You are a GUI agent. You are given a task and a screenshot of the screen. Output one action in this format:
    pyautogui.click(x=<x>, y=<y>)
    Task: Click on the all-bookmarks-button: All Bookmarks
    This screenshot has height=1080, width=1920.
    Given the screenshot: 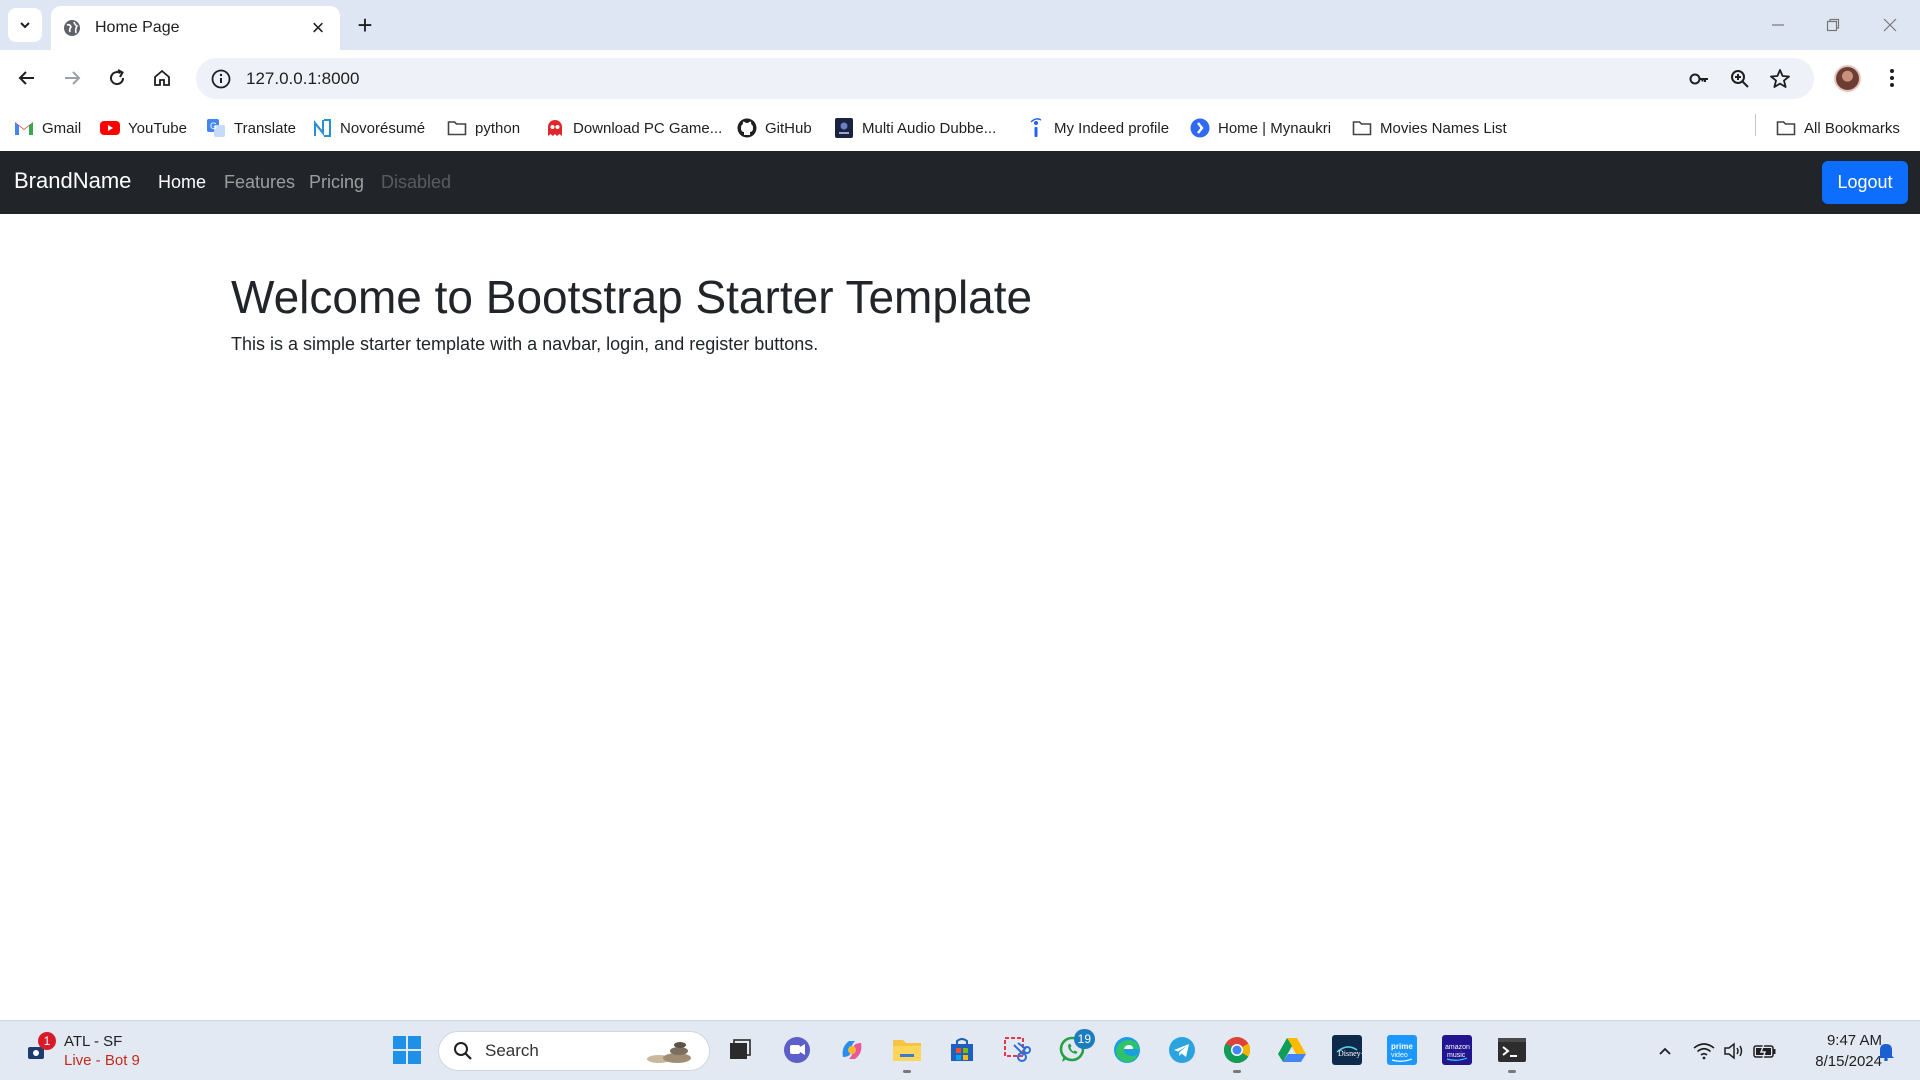 What is the action you would take?
    pyautogui.click(x=1838, y=128)
    